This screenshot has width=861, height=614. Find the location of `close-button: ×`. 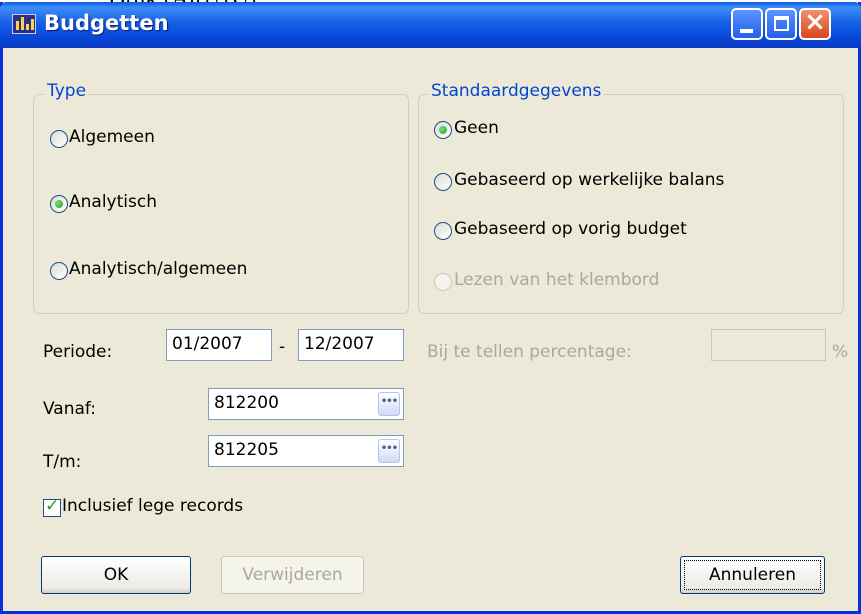

close-button: × is located at coordinates (815, 23).